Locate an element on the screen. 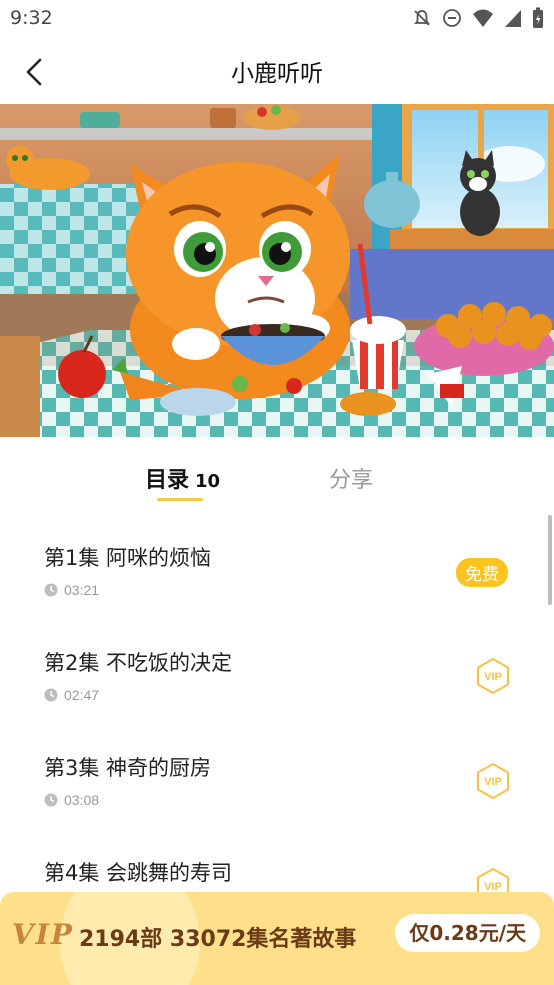 The width and height of the screenshot is (554, 985). episode-meta: 02:47 is located at coordinates (71, 695).